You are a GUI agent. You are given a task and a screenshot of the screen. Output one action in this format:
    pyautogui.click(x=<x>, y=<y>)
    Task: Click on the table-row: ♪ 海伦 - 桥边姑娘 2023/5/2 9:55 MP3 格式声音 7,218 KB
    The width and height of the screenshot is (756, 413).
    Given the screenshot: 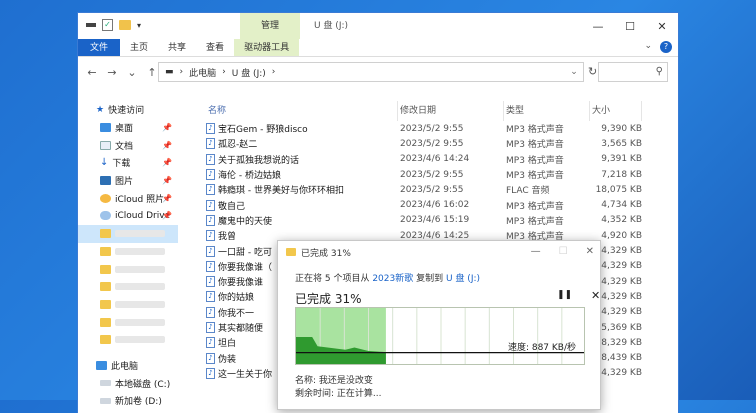 What is the action you would take?
    pyautogui.click(x=441, y=174)
    